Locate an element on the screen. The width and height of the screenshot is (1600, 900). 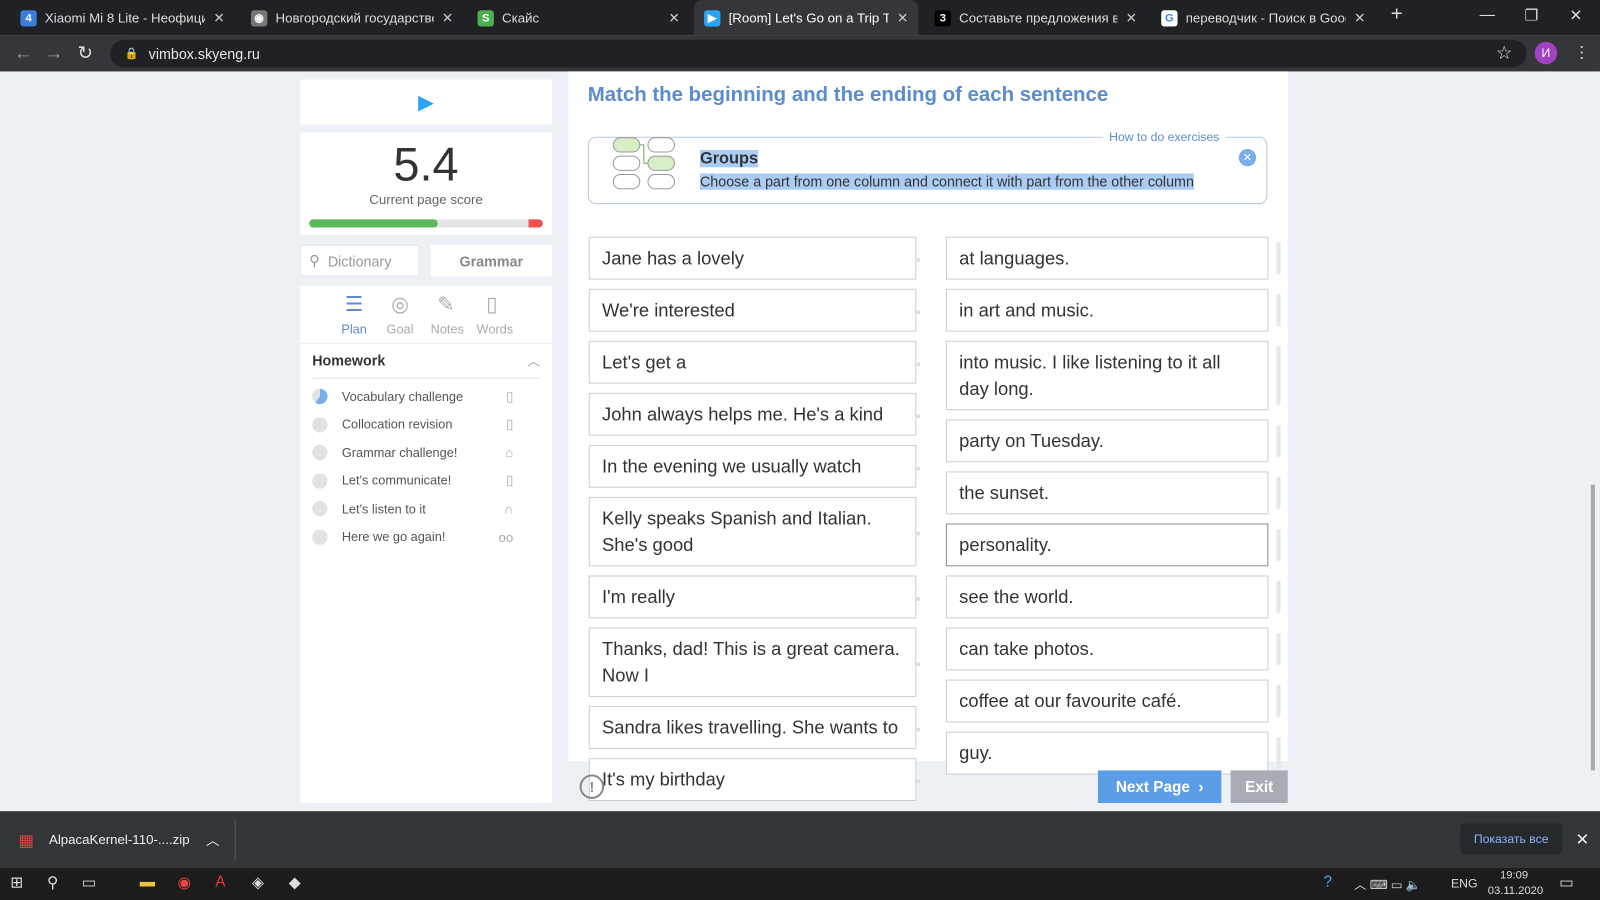
reload-icon: ↻ is located at coordinates (85, 53).